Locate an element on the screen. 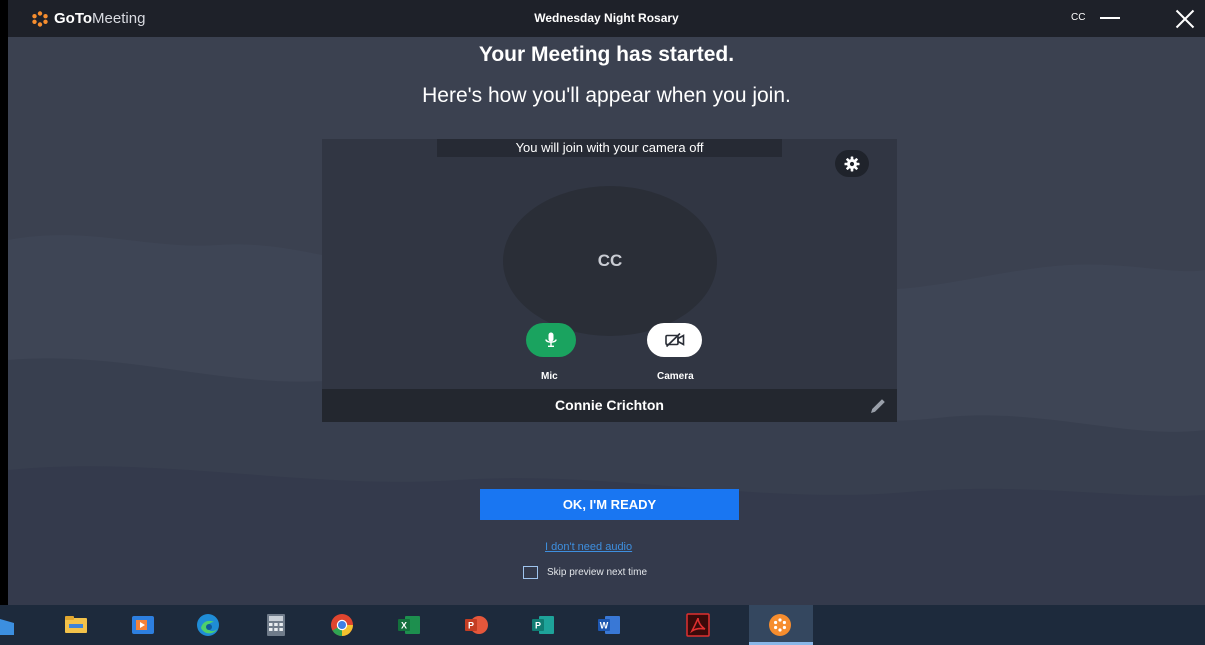 This screenshot has height=645, width=1205. edge-icon is located at coordinates (208, 625).